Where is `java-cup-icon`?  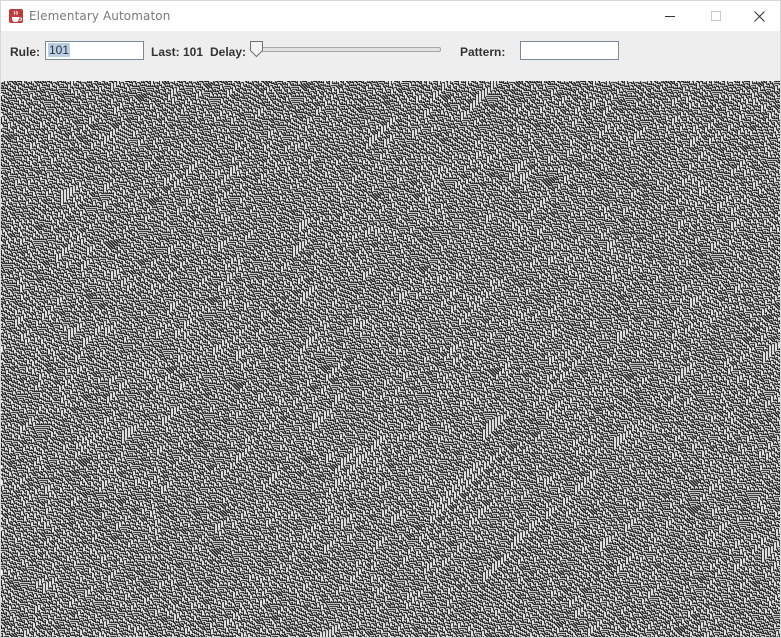 java-cup-icon is located at coordinates (16, 16).